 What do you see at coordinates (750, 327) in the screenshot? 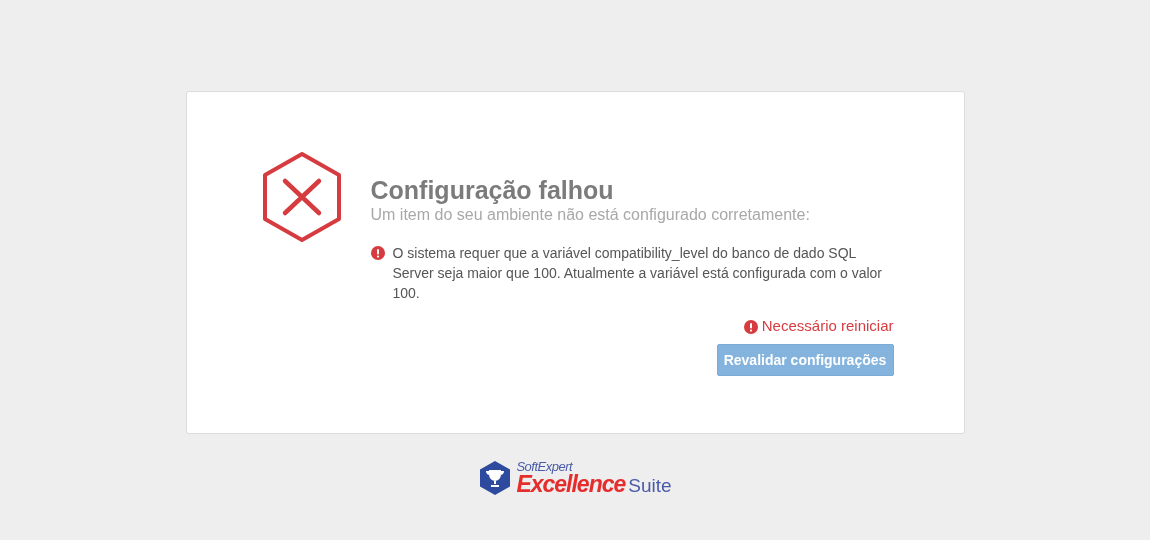
I see `warning-icon` at bounding box center [750, 327].